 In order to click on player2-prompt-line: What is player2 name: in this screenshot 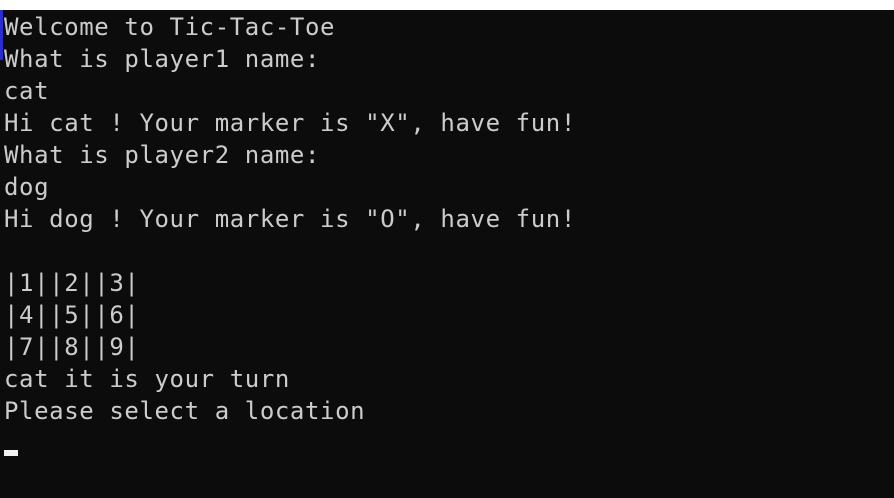, I will do `click(162, 155)`.